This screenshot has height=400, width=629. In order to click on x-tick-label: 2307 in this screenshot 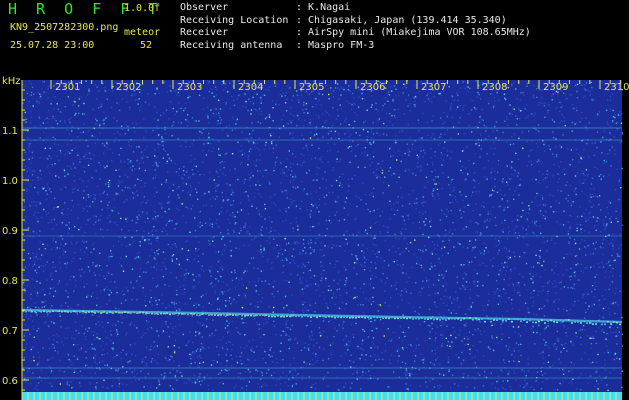, I will do `click(433, 87)`.